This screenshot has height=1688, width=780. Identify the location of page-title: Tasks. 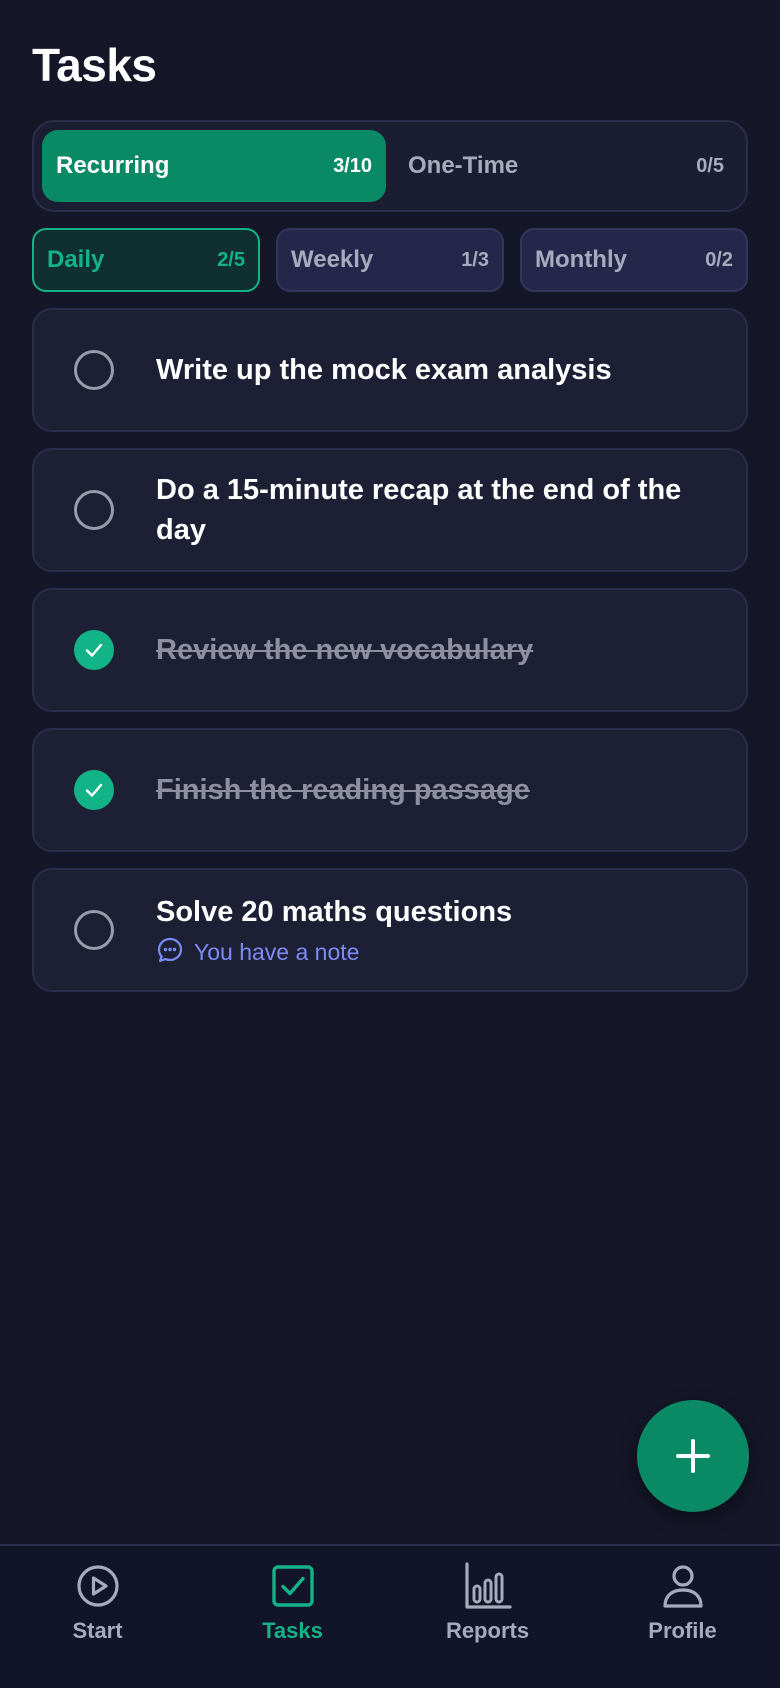
(94, 65).